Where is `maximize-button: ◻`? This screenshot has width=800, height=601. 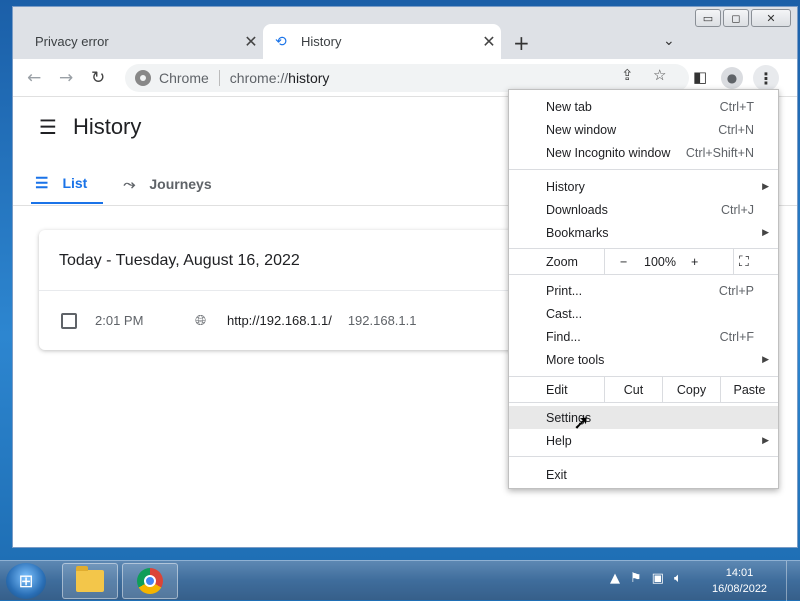 maximize-button: ◻ is located at coordinates (736, 18).